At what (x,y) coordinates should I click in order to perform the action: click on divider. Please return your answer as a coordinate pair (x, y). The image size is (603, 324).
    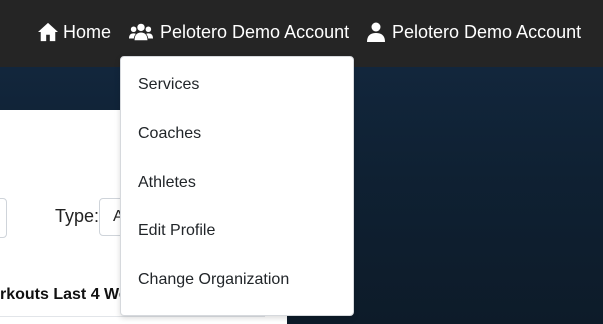
    Looking at the image, I should click on (132, 316).